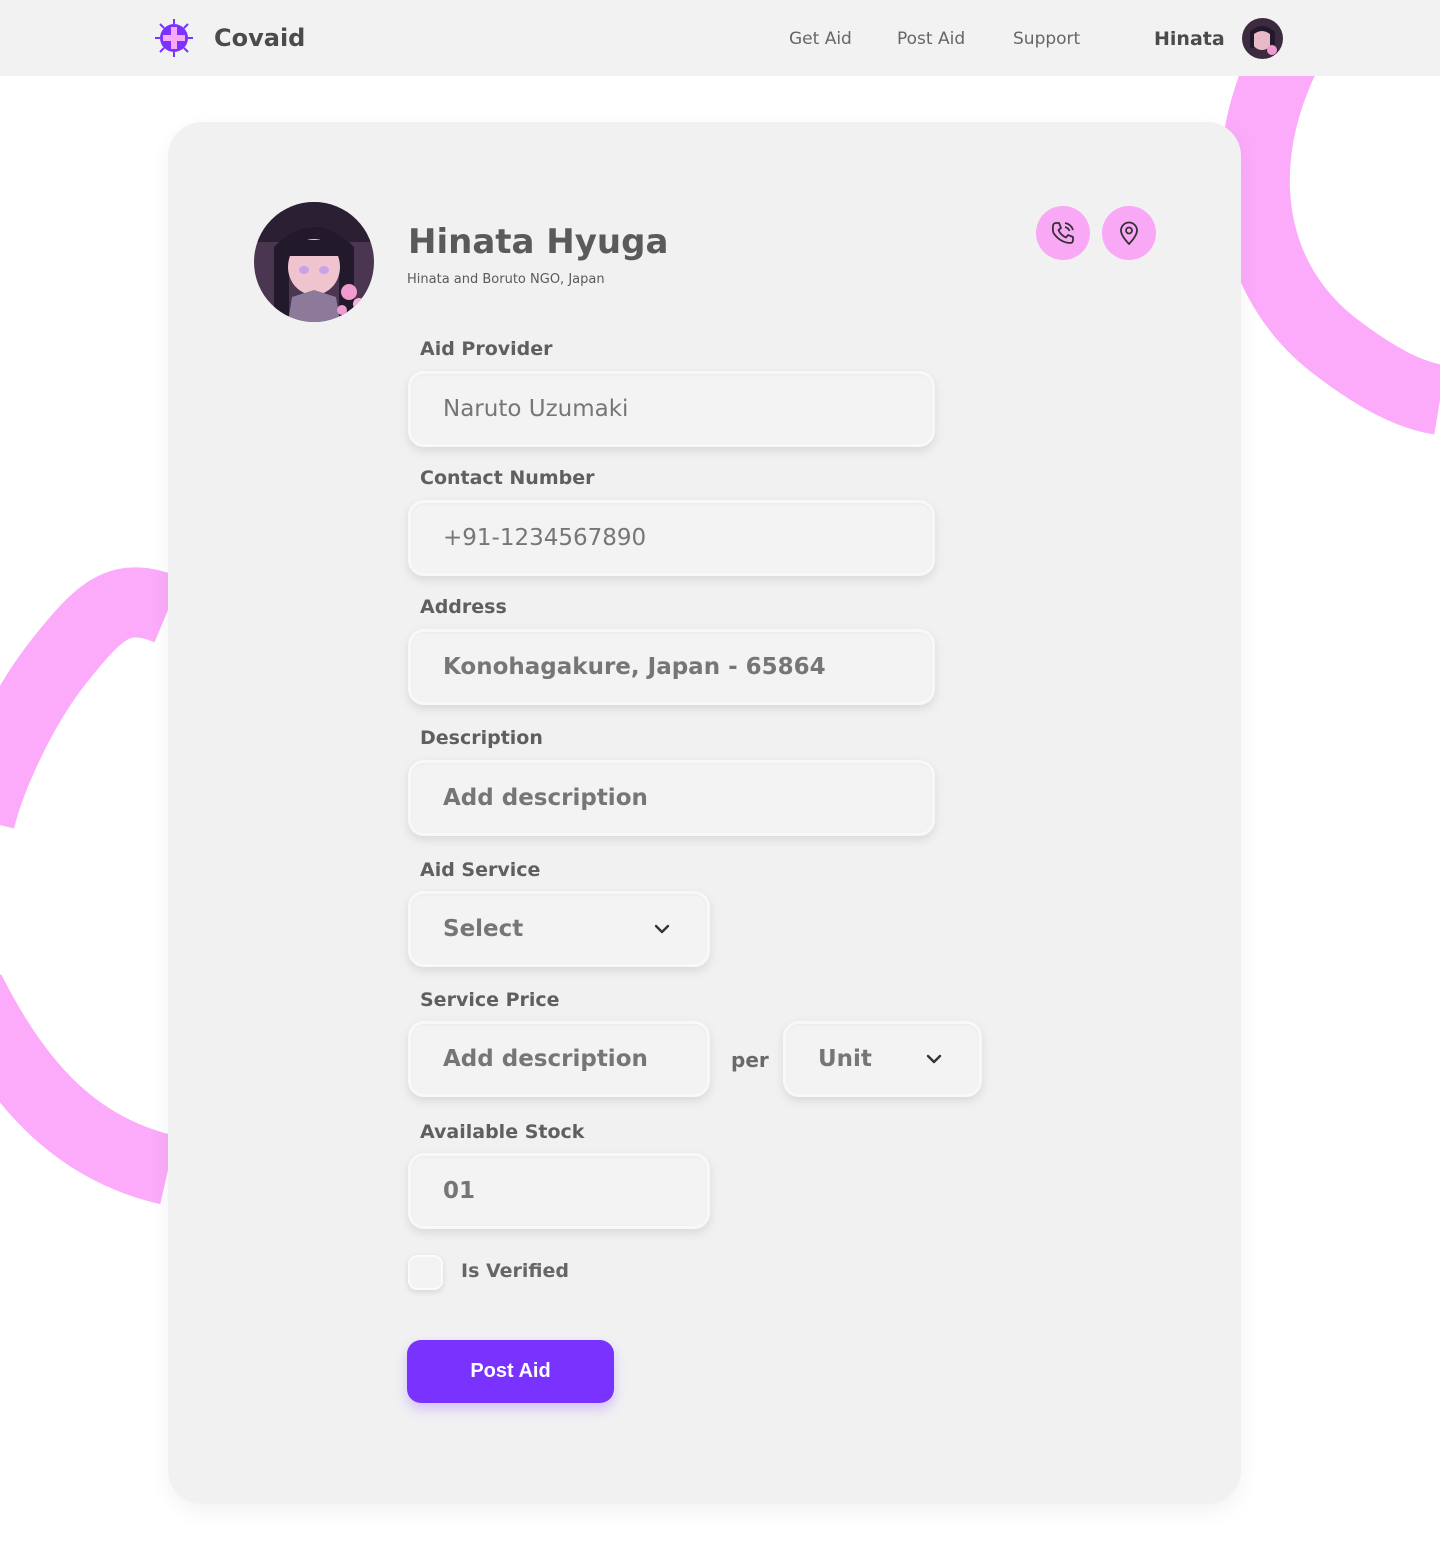  I want to click on top-navigation: Covaid Get Aid Post Aid Support Hinata, so click(720, 38).